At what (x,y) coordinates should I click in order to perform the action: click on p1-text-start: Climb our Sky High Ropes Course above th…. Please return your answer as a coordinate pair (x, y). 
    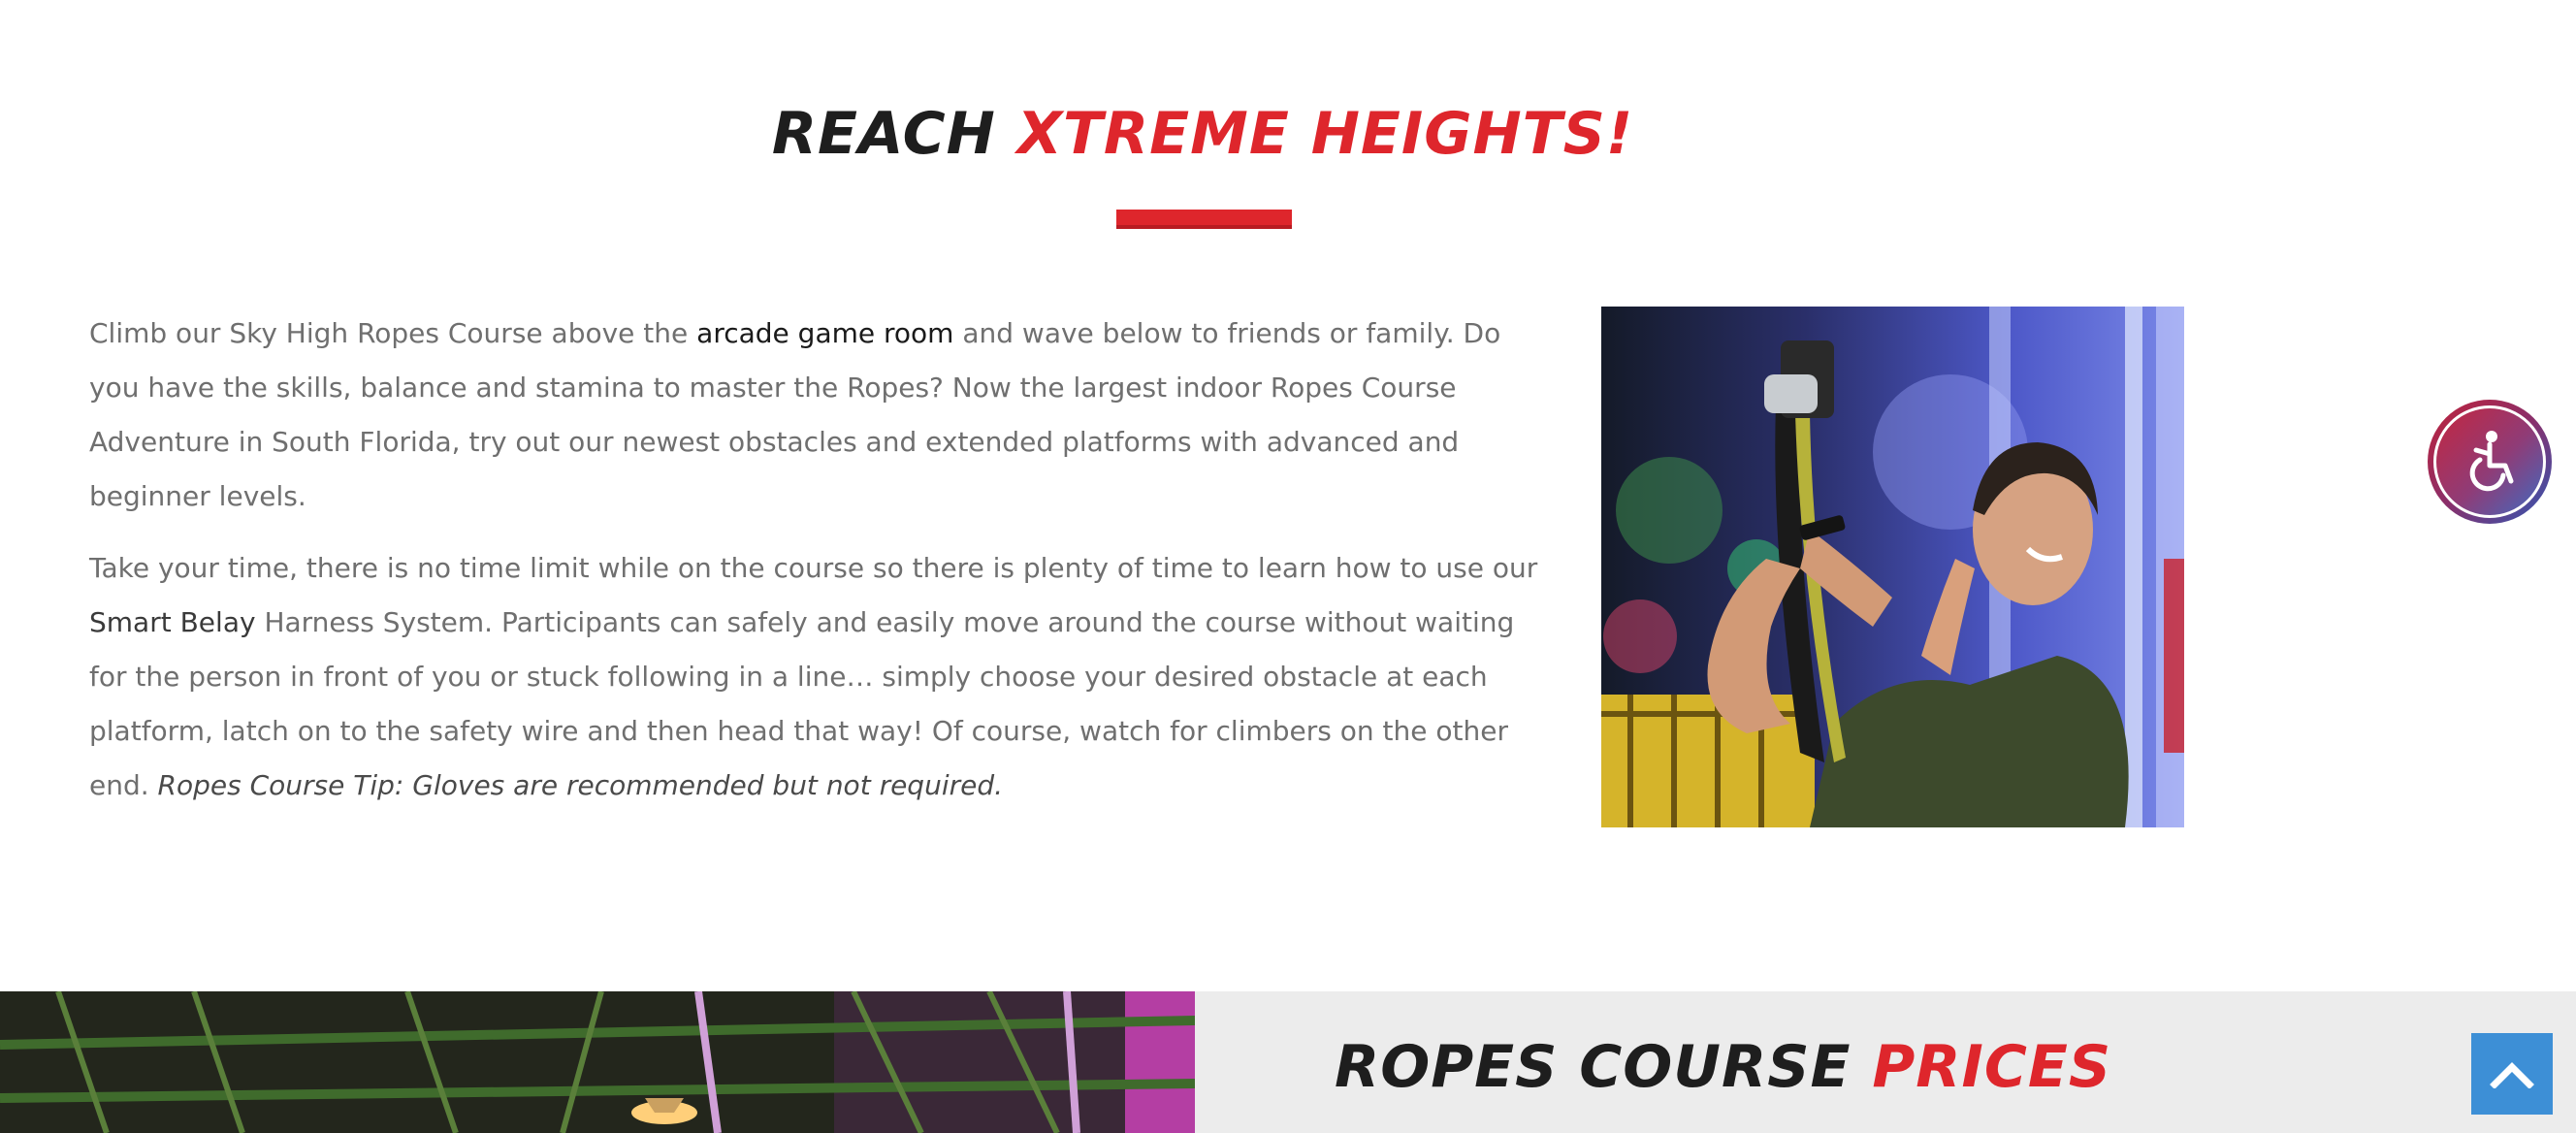
    Looking at the image, I should click on (393, 333).